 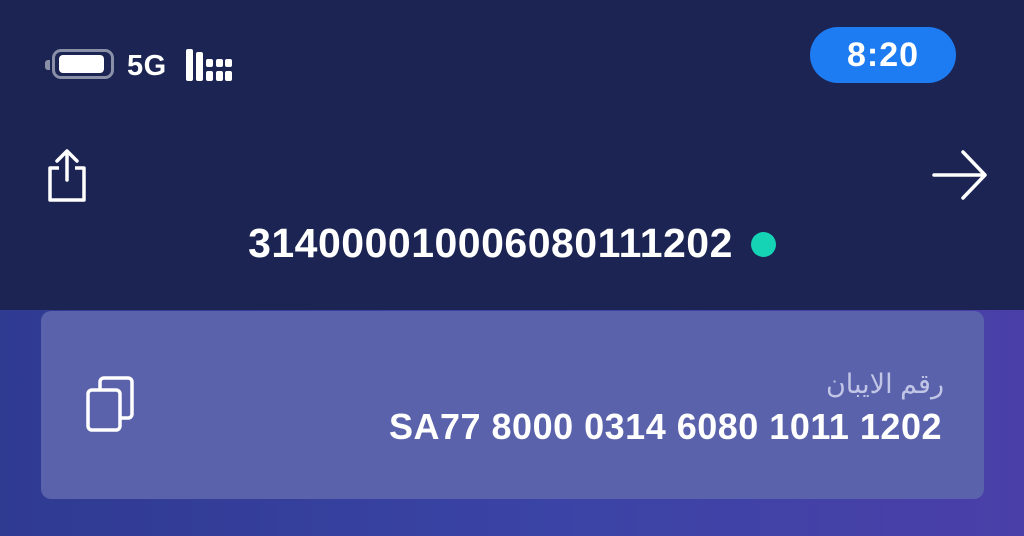 I want to click on copy-icon, so click(x=110, y=404).